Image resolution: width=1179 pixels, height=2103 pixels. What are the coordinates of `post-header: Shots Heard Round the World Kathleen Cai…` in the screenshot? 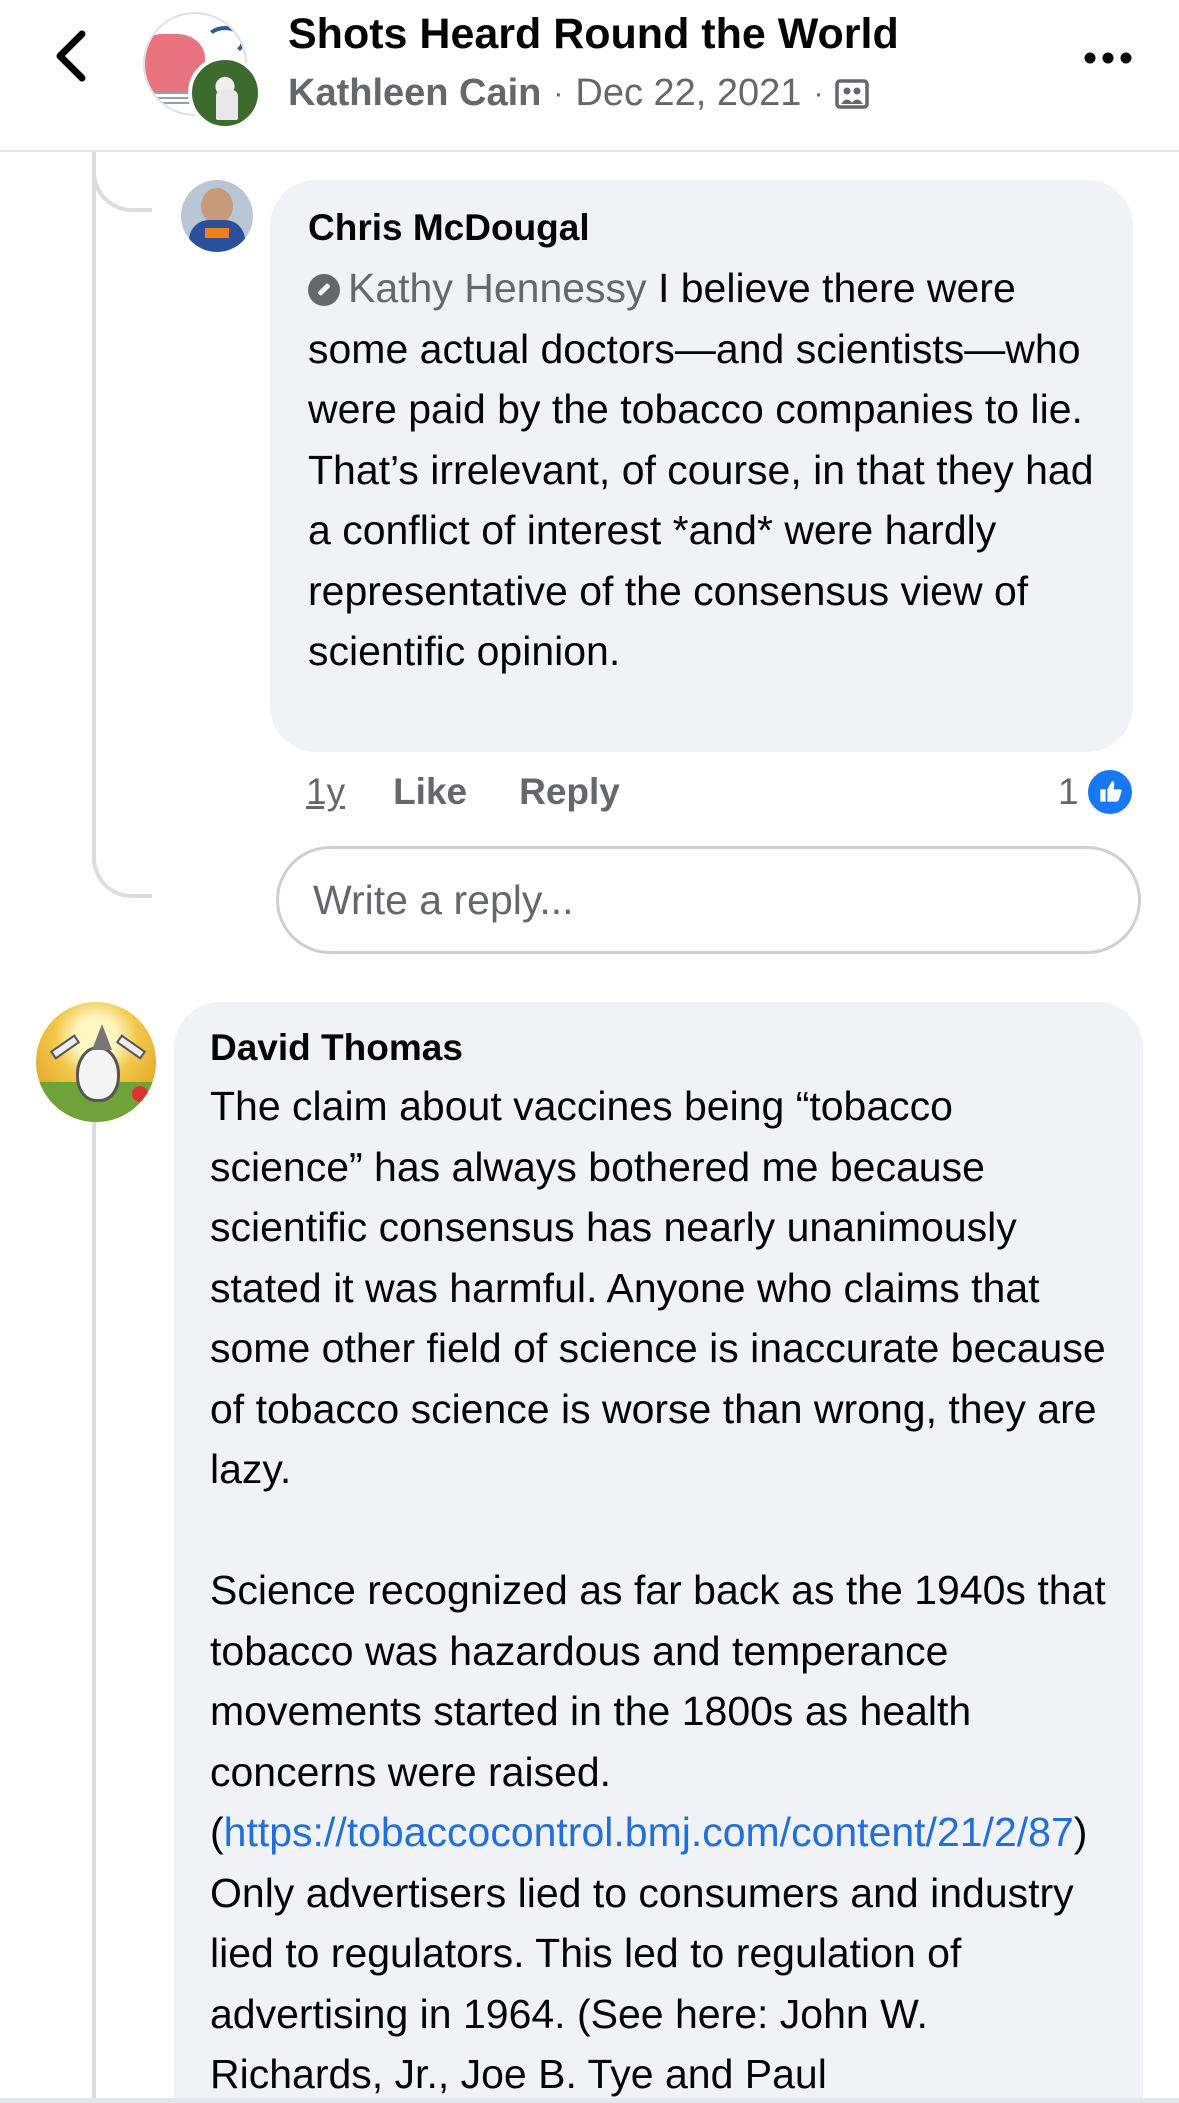 It's located at (589, 76).